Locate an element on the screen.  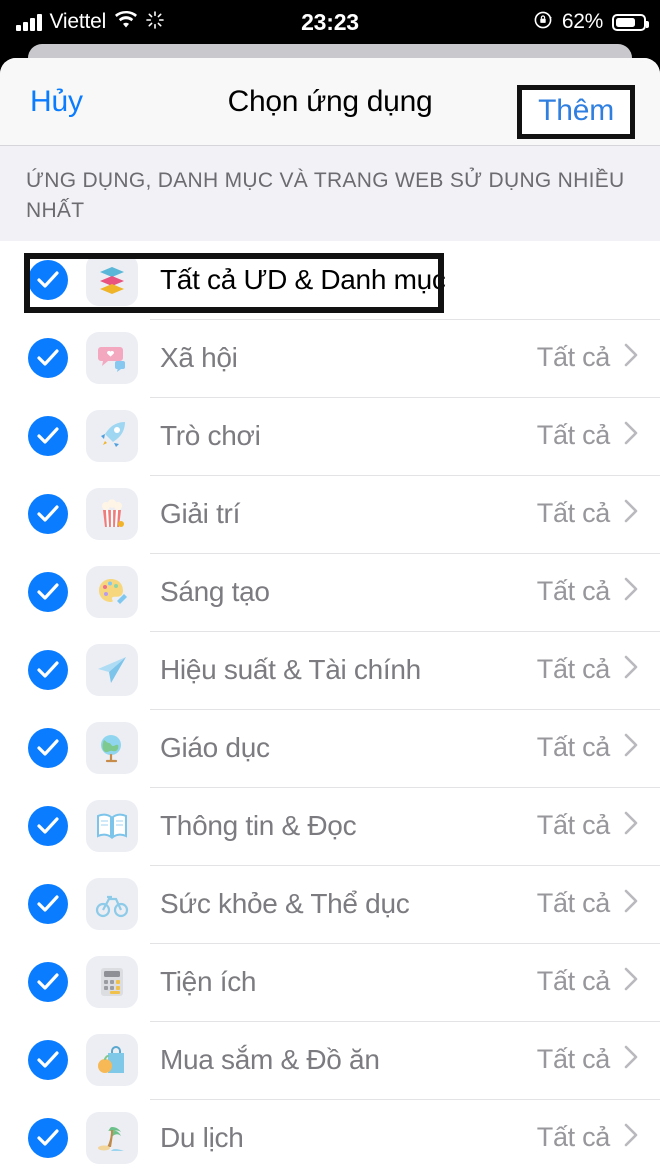
list-item-label: Sức khỏe & Thể dục is located at coordinates (285, 903).